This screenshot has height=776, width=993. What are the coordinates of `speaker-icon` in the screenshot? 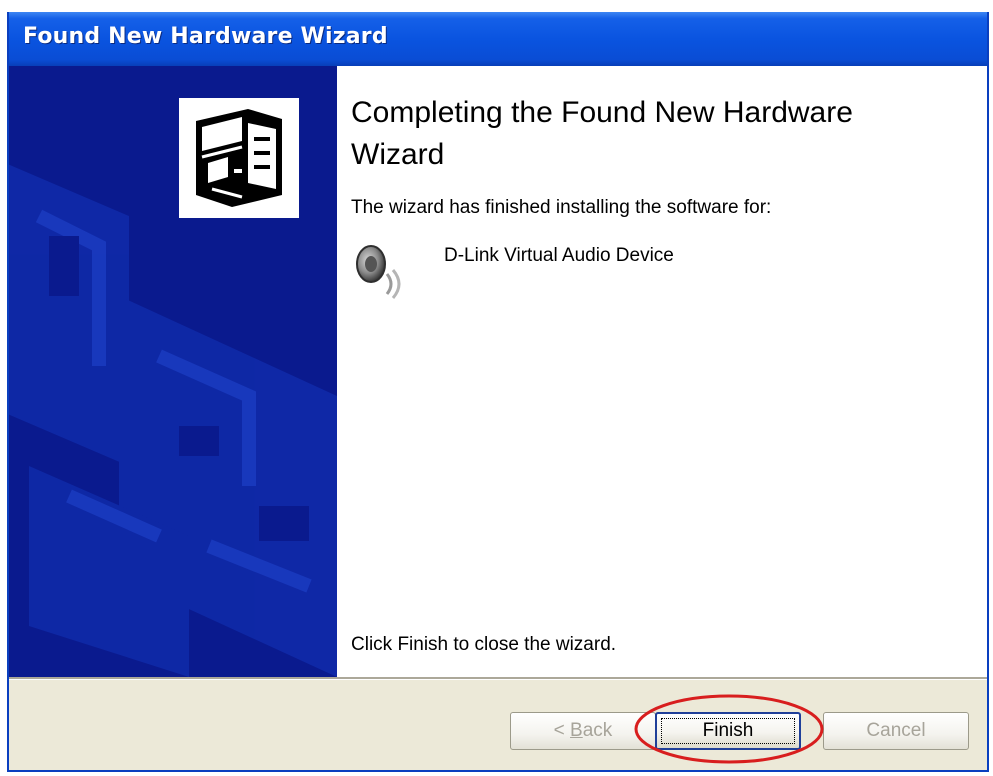 It's located at (378, 272).